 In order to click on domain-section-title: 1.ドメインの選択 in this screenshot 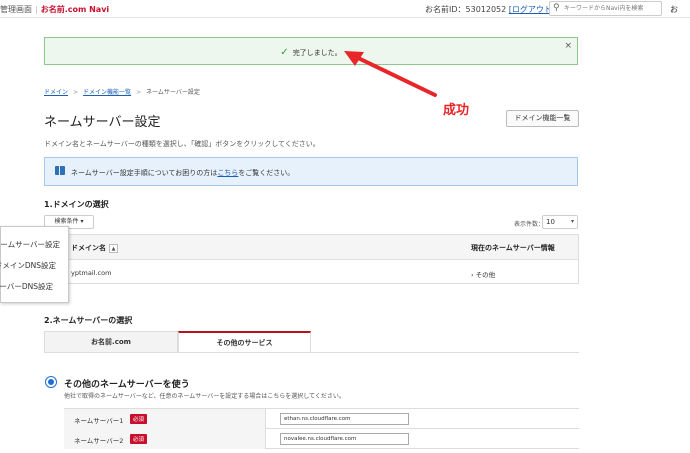, I will do `click(76, 204)`.